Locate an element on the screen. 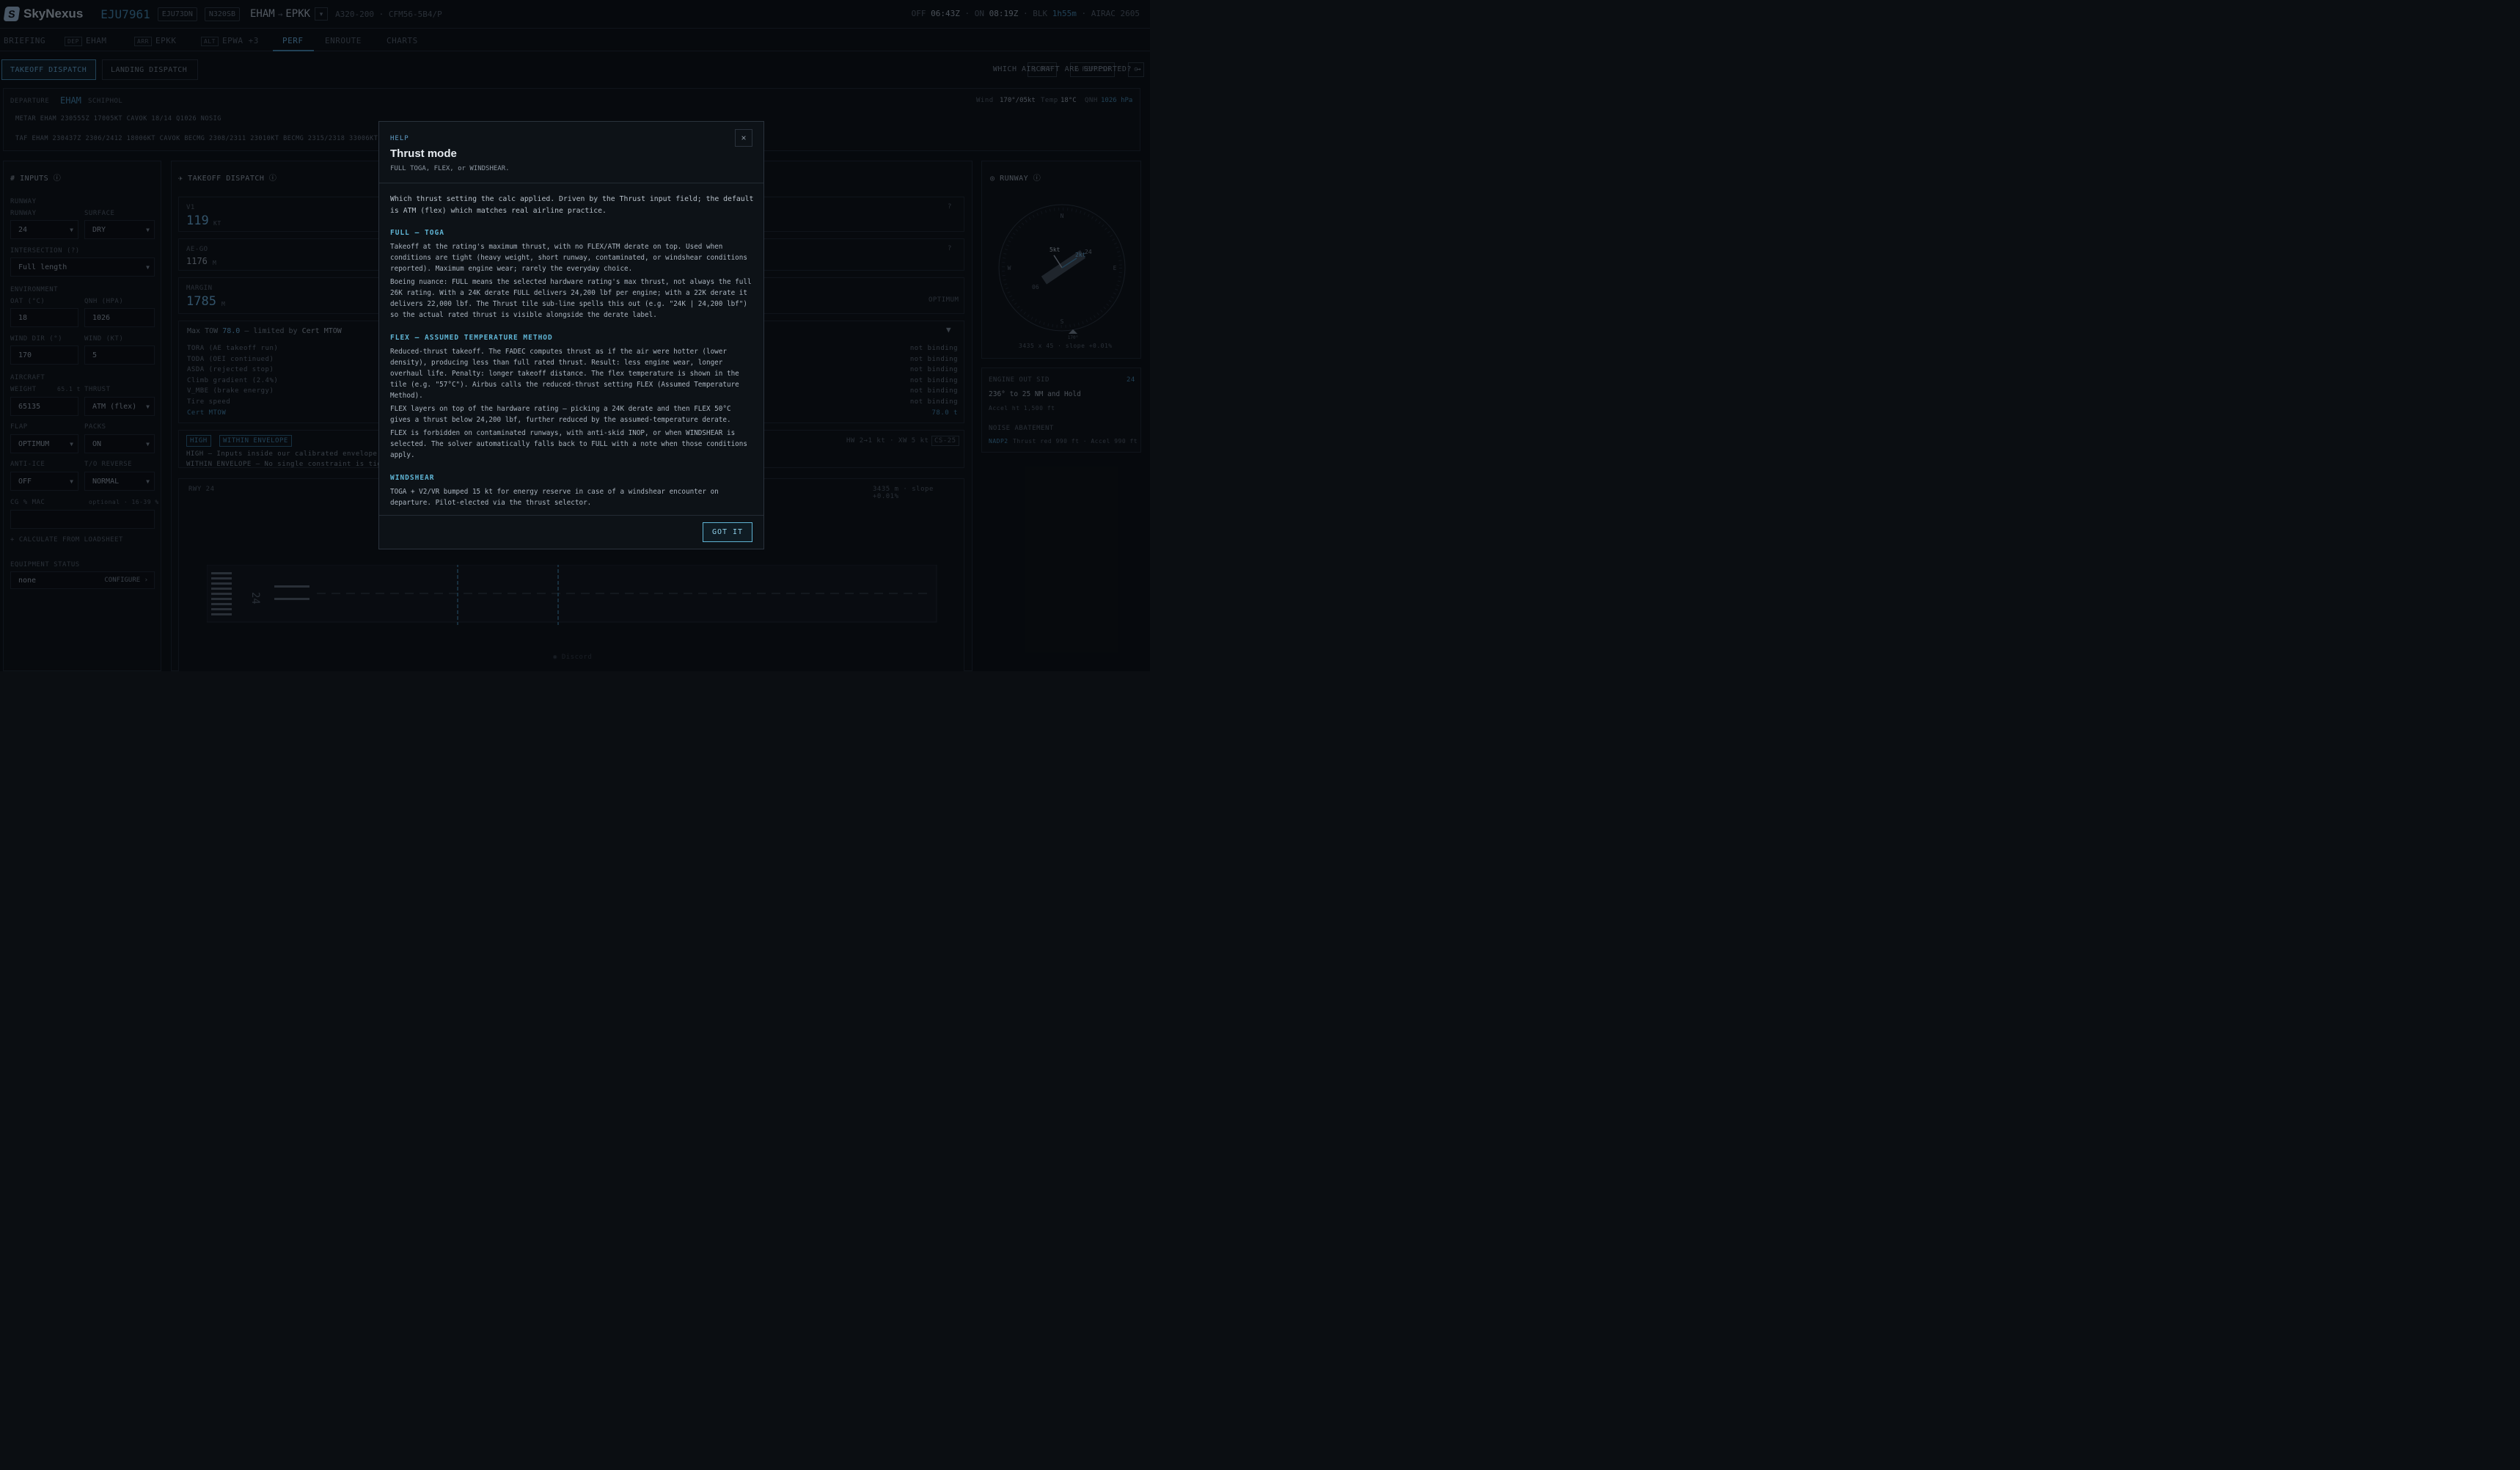 This screenshot has height=1470, width=2520. discord-link: ◉ Discord is located at coordinates (572, 657).